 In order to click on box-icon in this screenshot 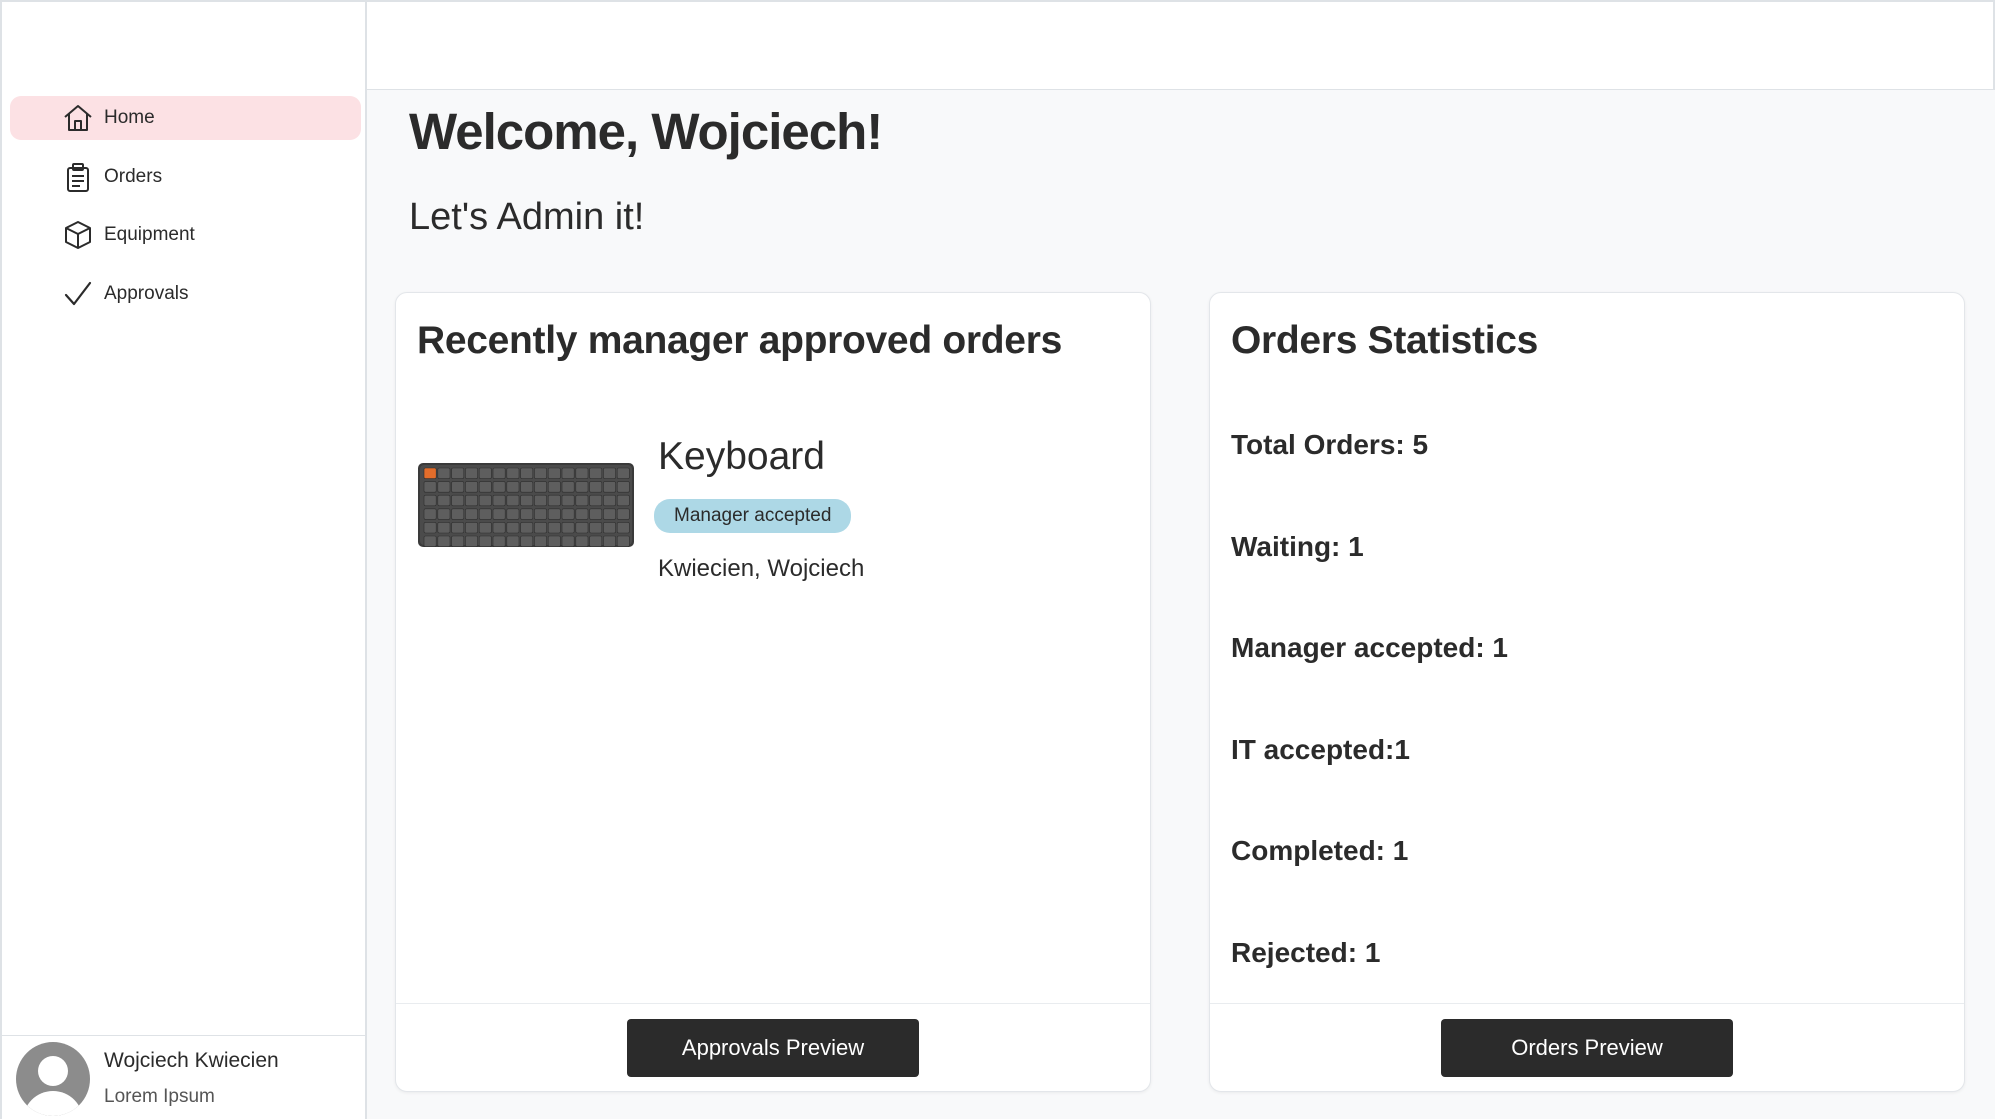, I will do `click(78, 235)`.